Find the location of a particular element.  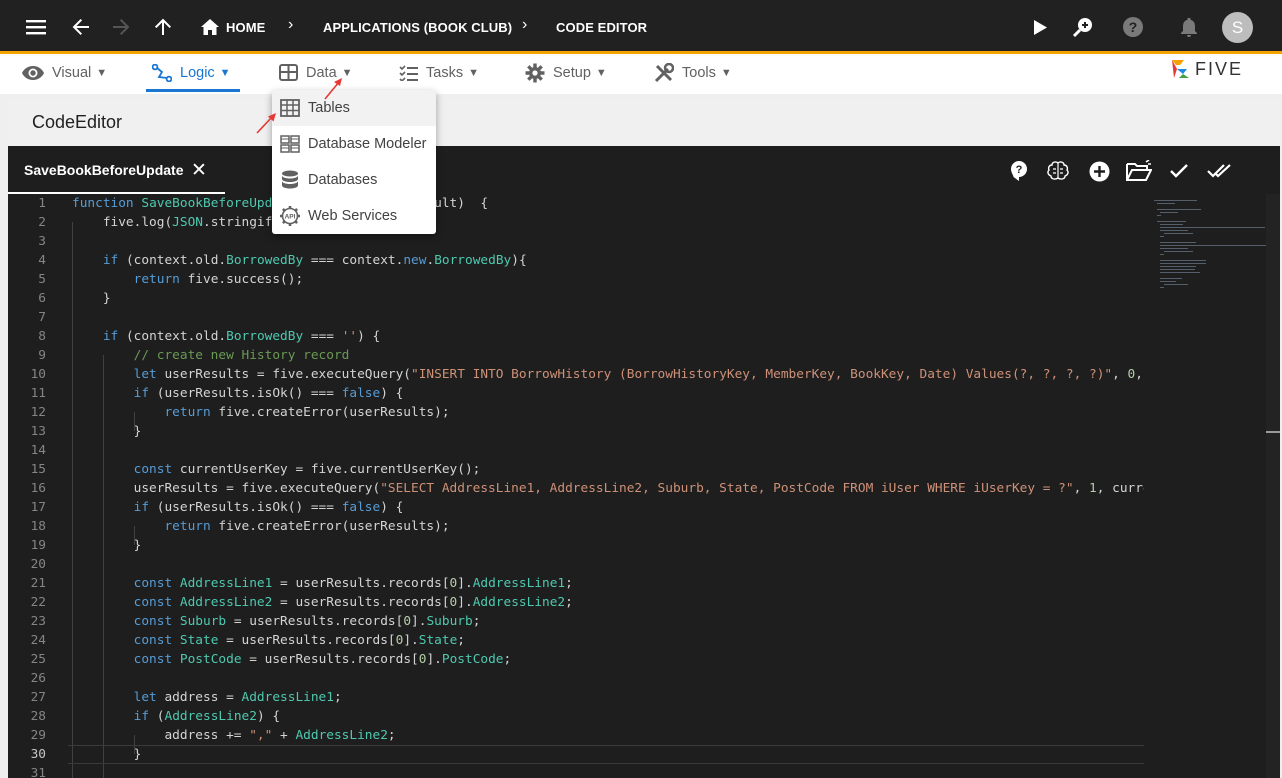

vertical-scrollbar is located at coordinates (1273, 486).